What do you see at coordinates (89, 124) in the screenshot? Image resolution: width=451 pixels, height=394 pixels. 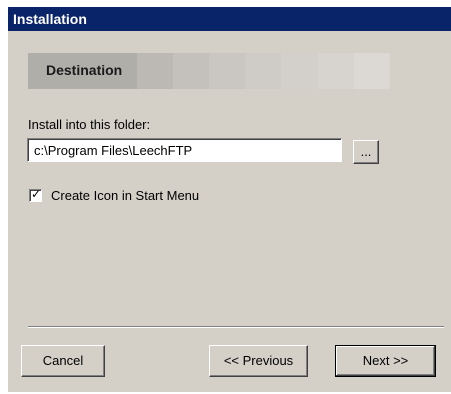 I see `install-folder-label: Install into this folder:` at bounding box center [89, 124].